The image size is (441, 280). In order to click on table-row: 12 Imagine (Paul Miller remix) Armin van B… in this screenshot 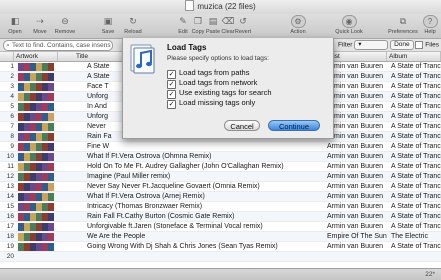, I will do `click(220, 177)`.